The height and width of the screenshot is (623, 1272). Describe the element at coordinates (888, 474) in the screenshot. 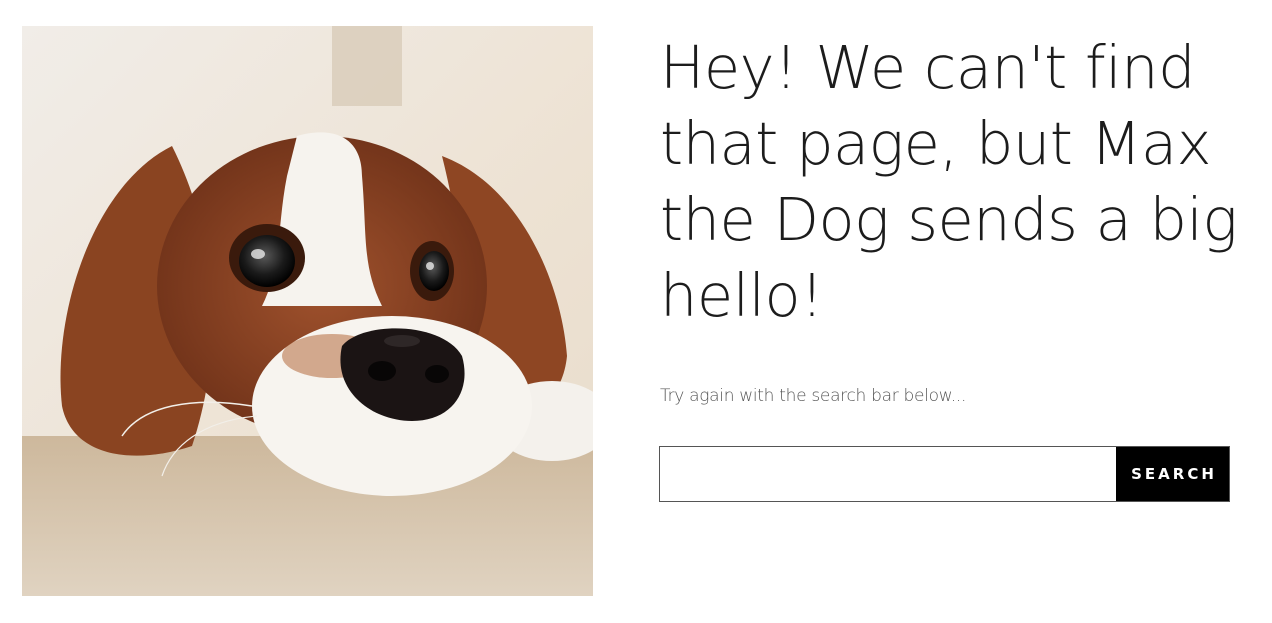

I see `search-input` at that location.